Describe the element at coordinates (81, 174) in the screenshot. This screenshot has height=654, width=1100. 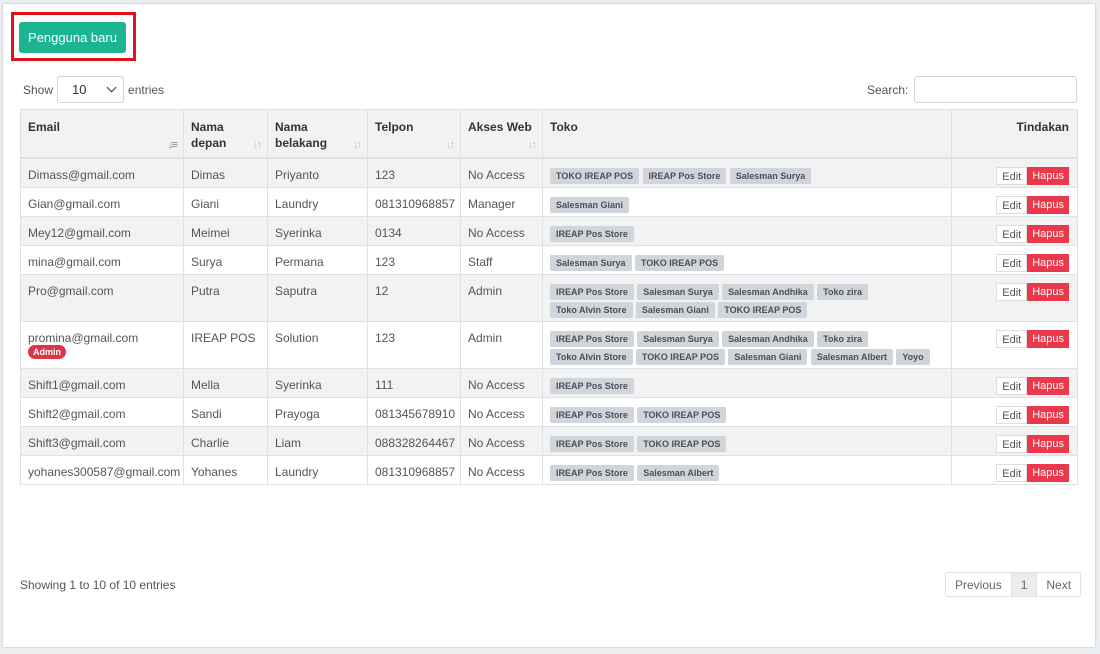
I see `email-text: Dimass@gmail.com` at that location.